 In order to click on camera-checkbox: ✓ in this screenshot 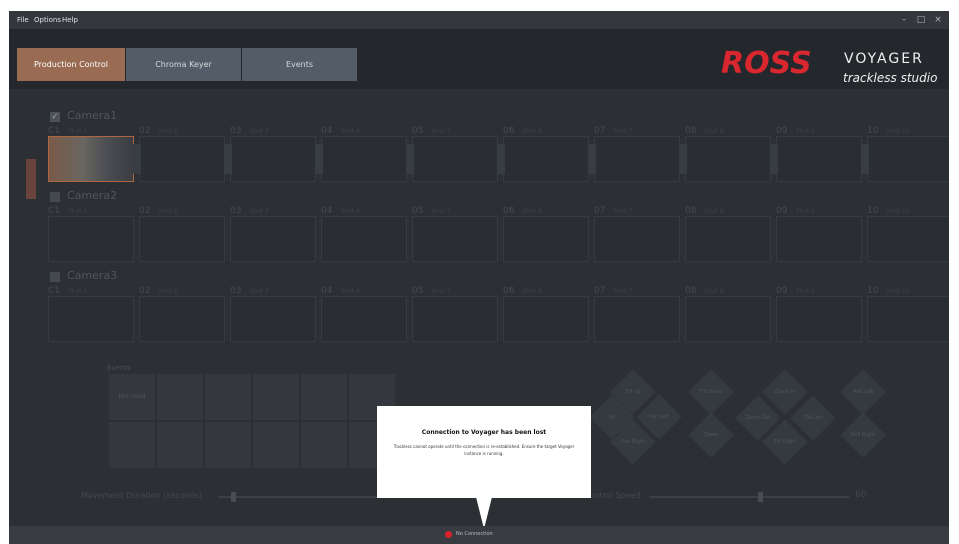, I will do `click(55, 117)`.